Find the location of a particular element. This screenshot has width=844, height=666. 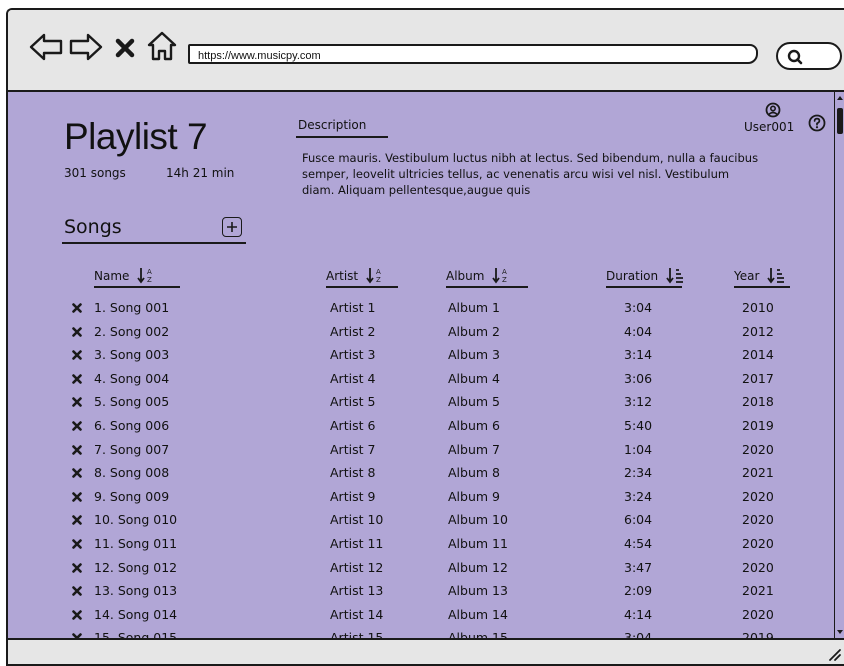

song-year: 2019 is located at coordinates (758, 425).